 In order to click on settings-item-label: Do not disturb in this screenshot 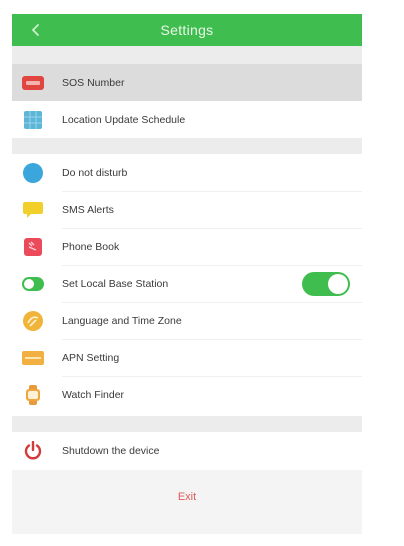, I will do `click(95, 172)`.